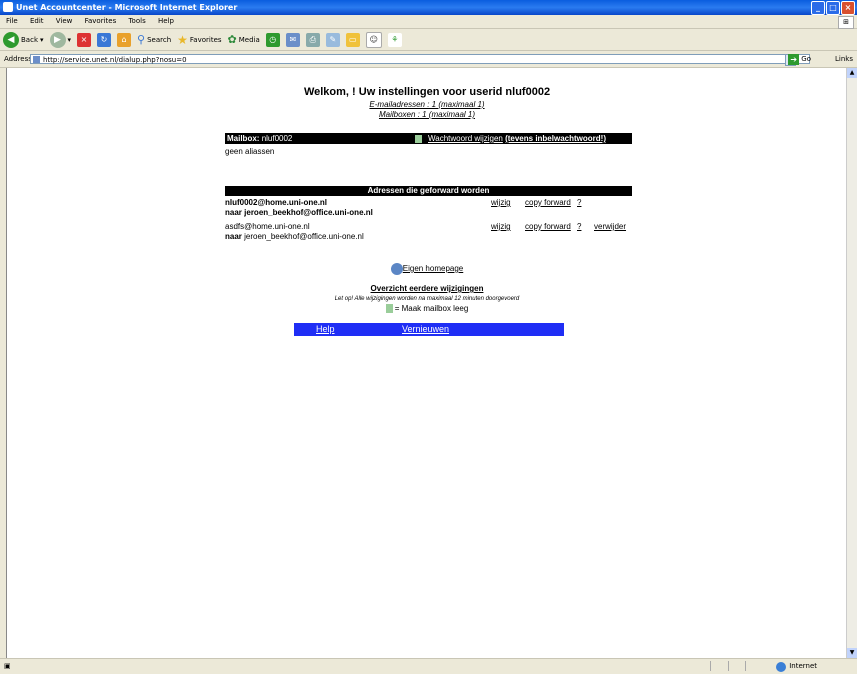 The height and width of the screenshot is (674, 857). What do you see at coordinates (427, 104) in the screenshot?
I see `email-addresses-link: E-mailadressen : 1 (maximaal 1)` at bounding box center [427, 104].